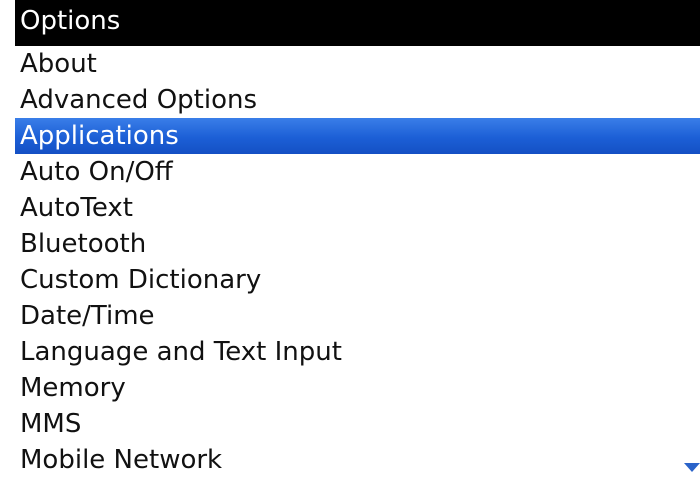  Describe the element at coordinates (99, 136) in the screenshot. I see `menu-item-label: Applications` at that location.